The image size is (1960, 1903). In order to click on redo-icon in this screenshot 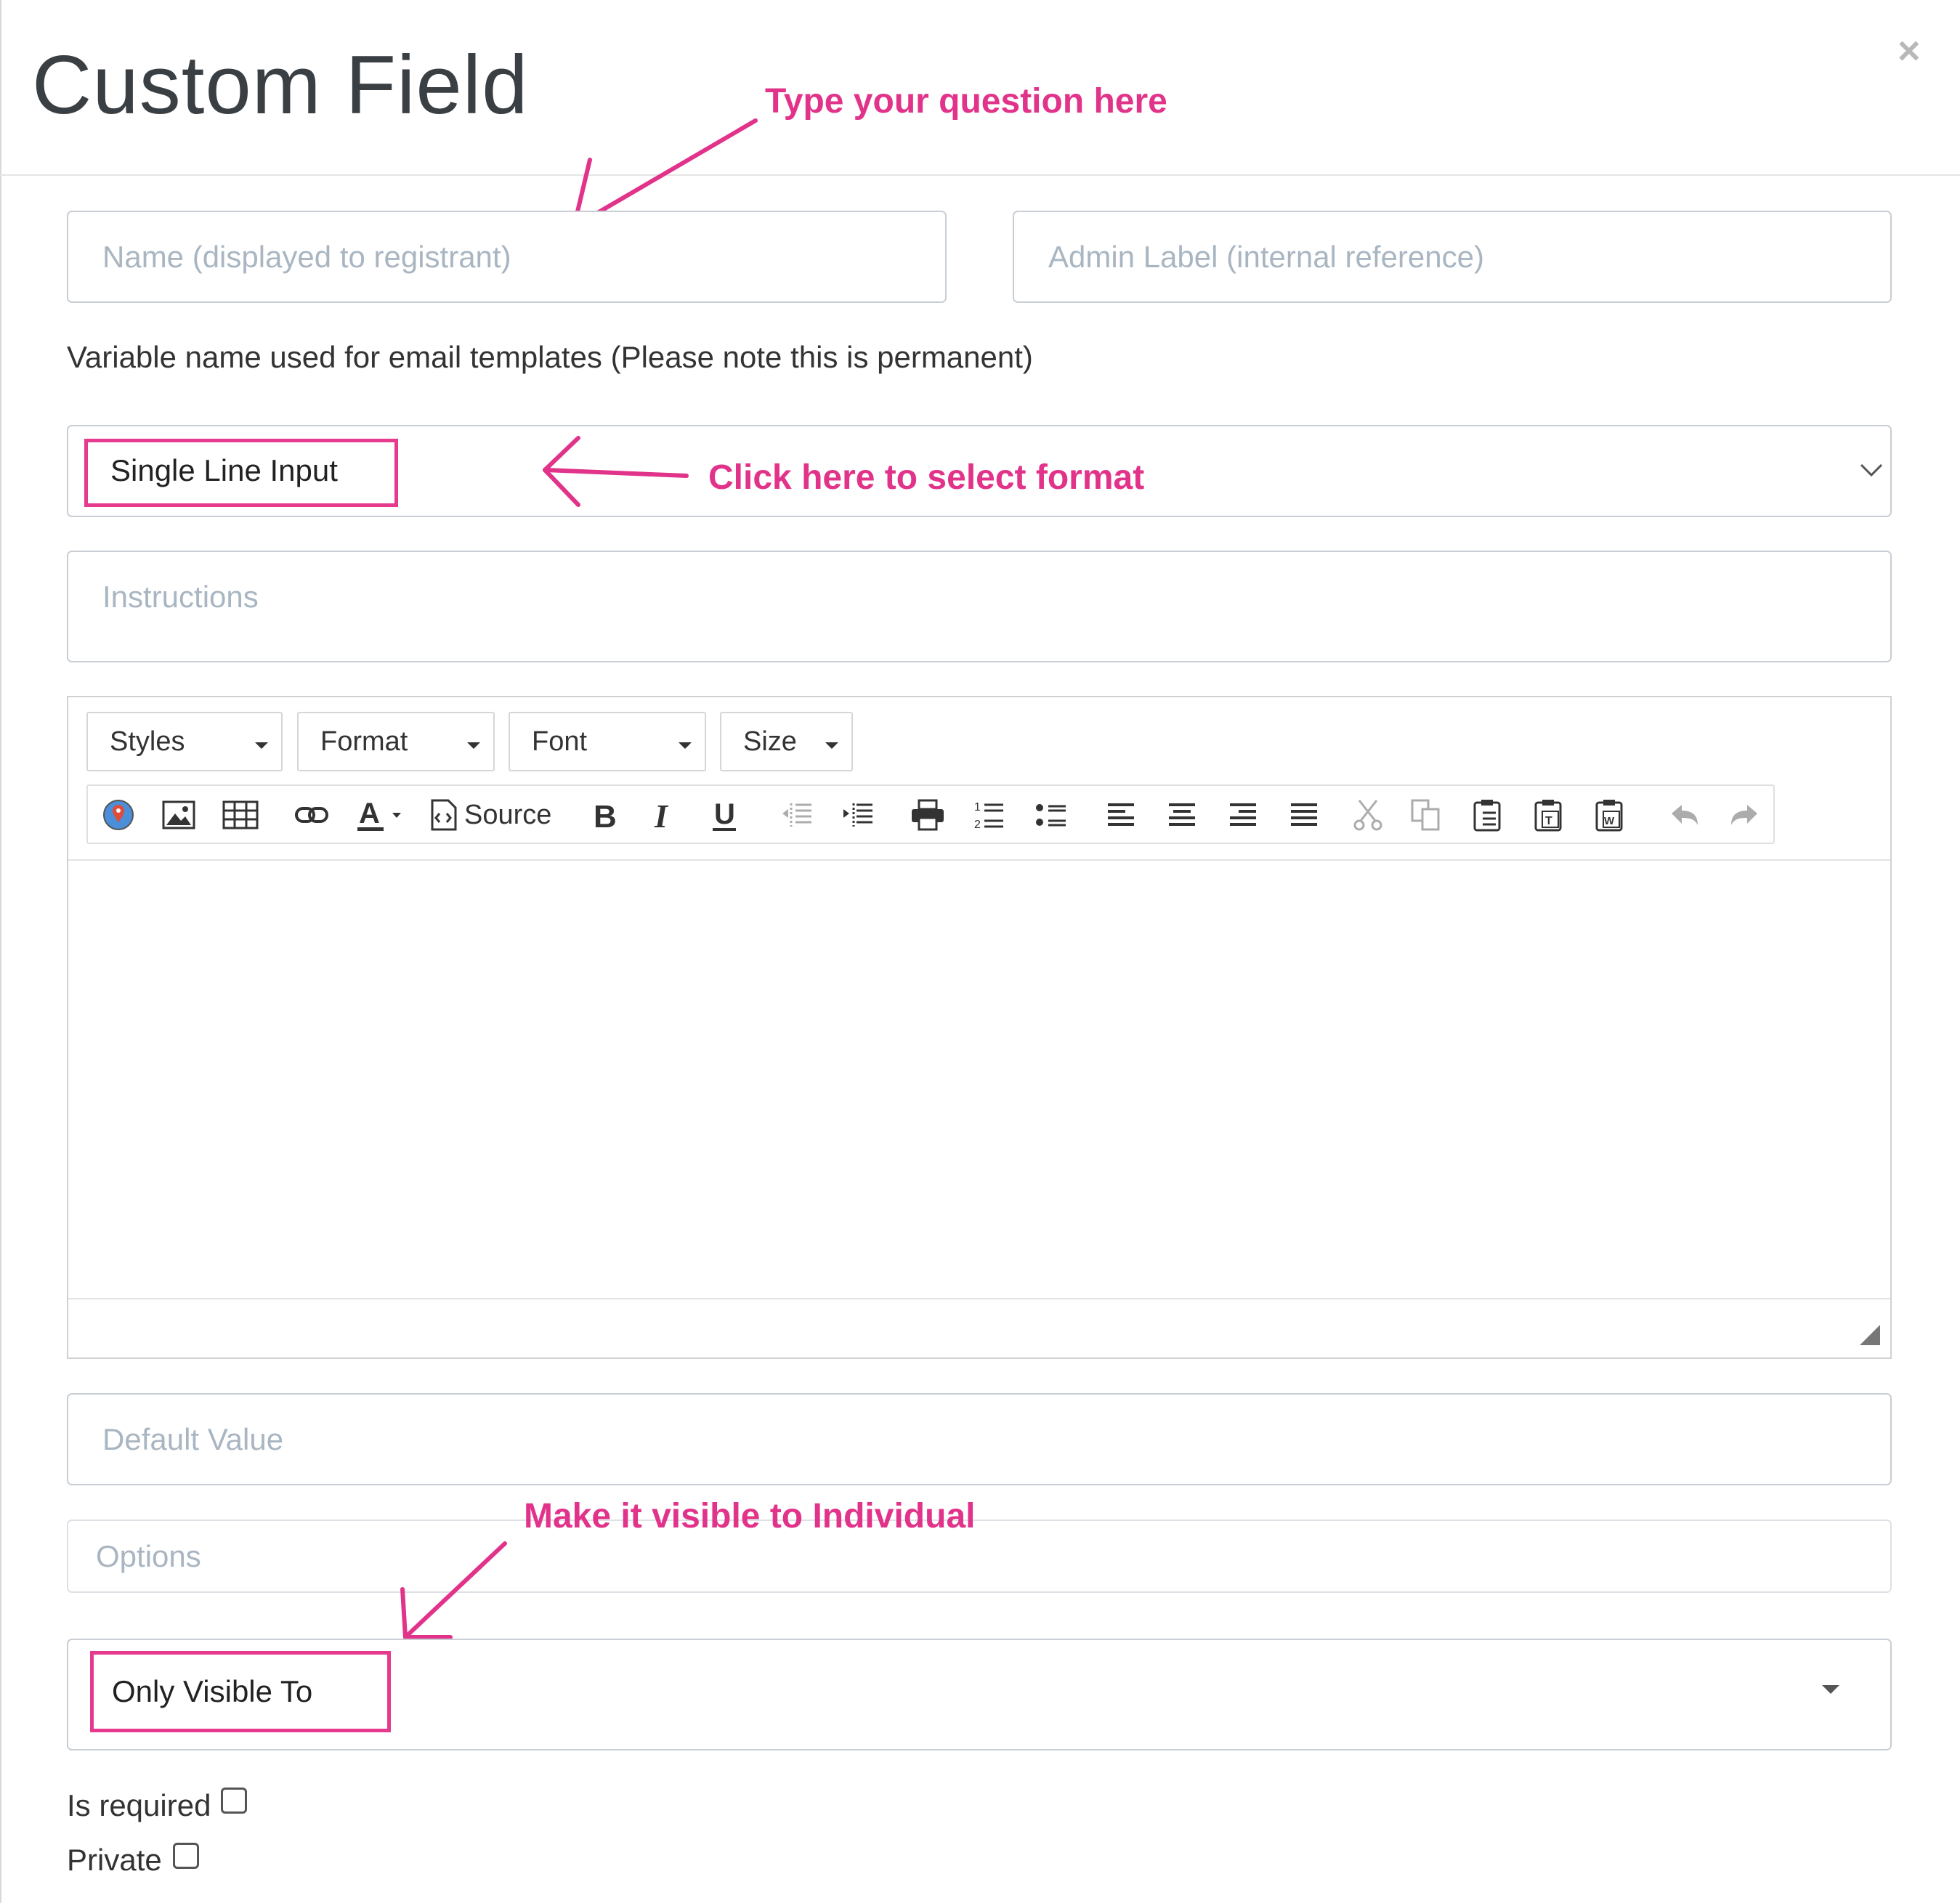, I will do `click(1744, 815)`.